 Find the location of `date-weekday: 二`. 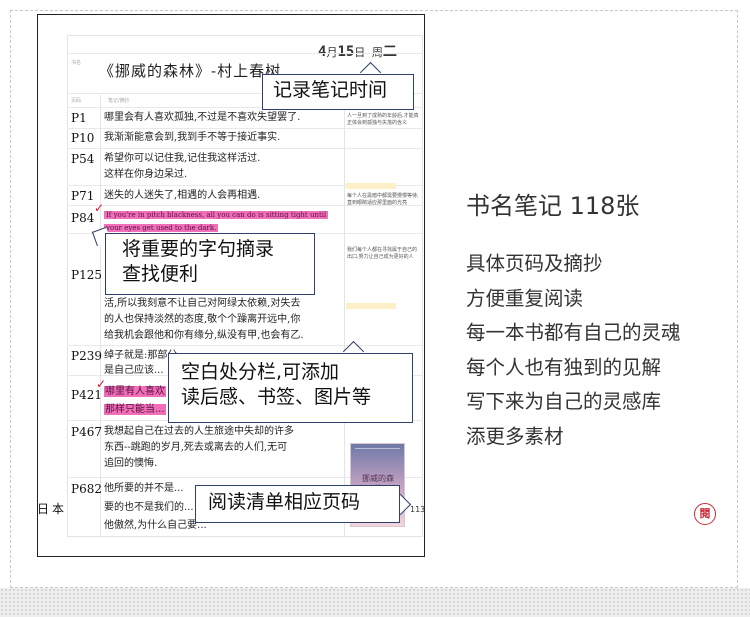

date-weekday: 二 is located at coordinates (389, 52).